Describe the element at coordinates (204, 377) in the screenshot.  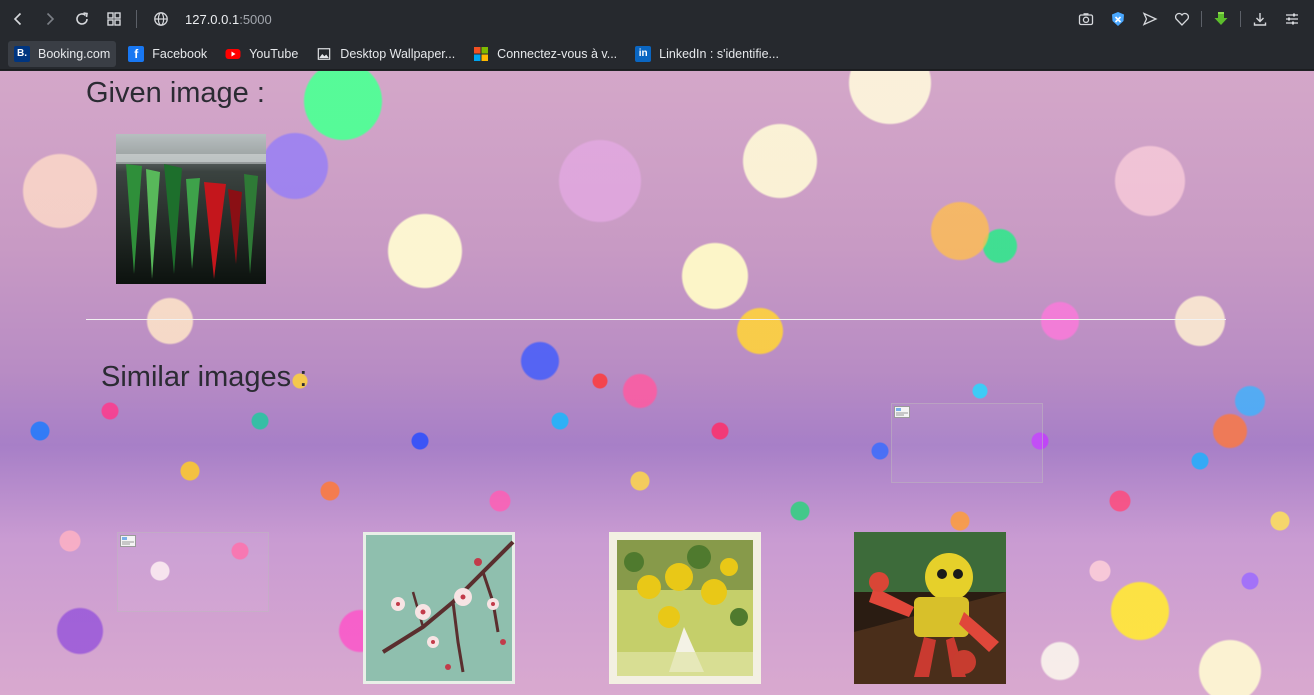
I see `similar-images-heading: Similar images :` at that location.